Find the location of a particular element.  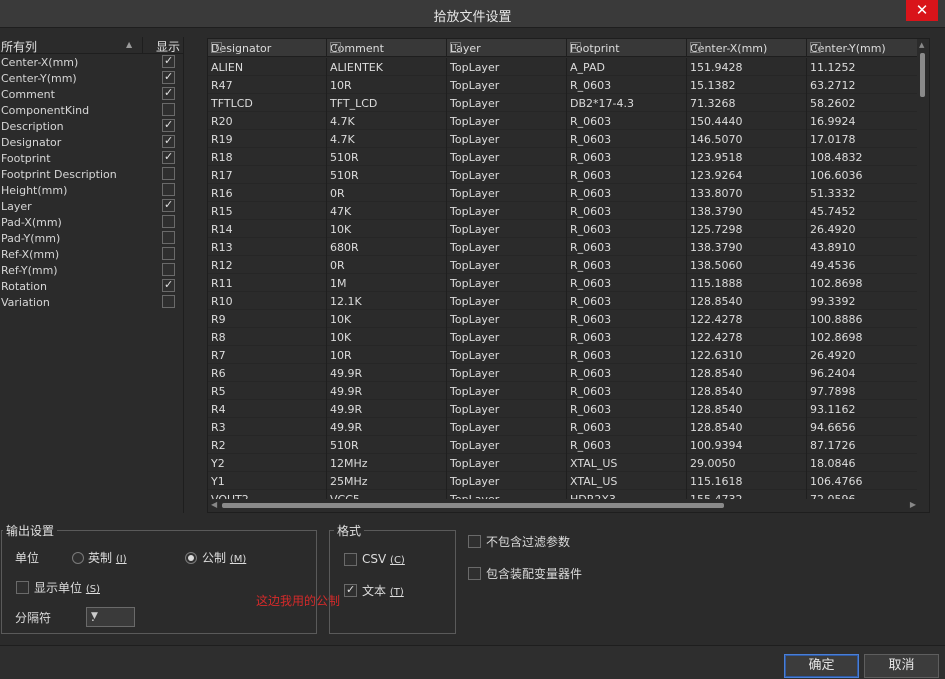

vertical-scroll-thumb is located at coordinates (922, 75).